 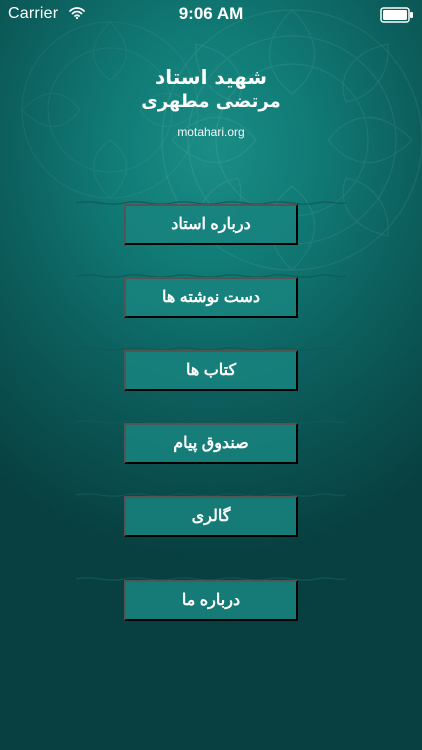 I want to click on menu-item-manuscripts: دست نوشته ها, so click(x=211, y=297).